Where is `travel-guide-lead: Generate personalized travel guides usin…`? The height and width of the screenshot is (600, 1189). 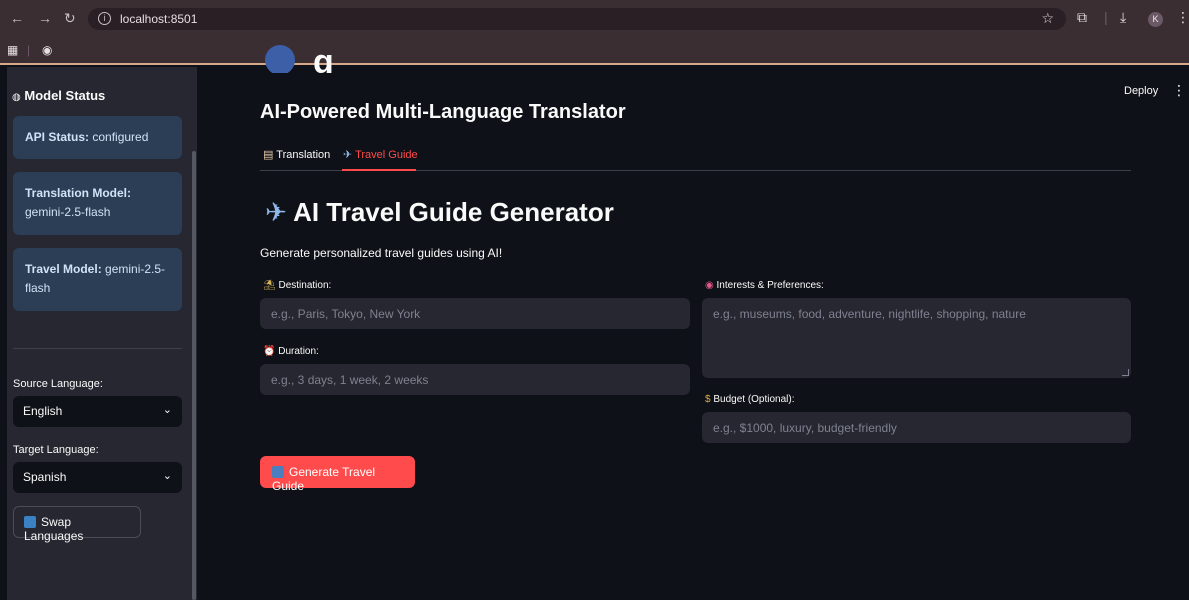
travel-guide-lead: Generate personalized travel guides usin… is located at coordinates (381, 253).